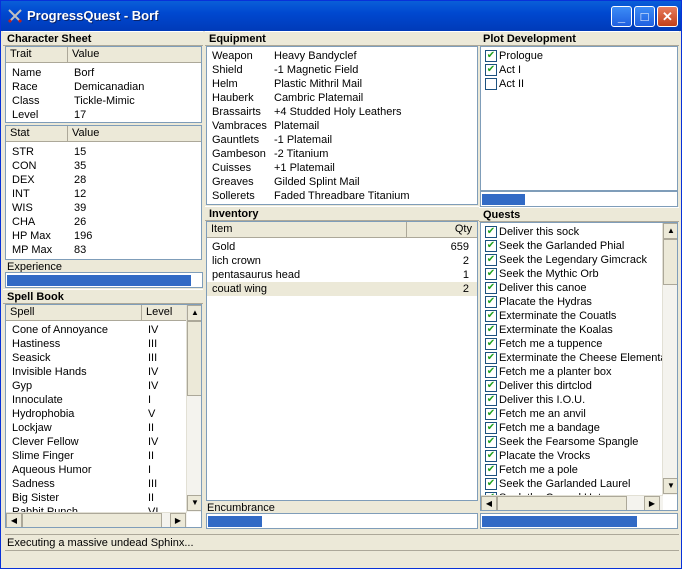 This screenshot has width=682, height=569. What do you see at coordinates (667, 16) in the screenshot?
I see `close-button: ✕` at bounding box center [667, 16].